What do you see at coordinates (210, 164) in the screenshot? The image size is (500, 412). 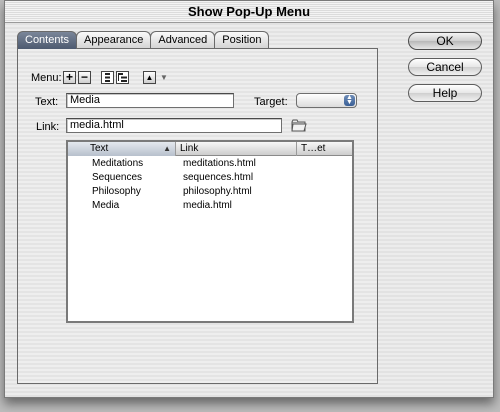 I see `table-row: Meditations meditations.html` at bounding box center [210, 164].